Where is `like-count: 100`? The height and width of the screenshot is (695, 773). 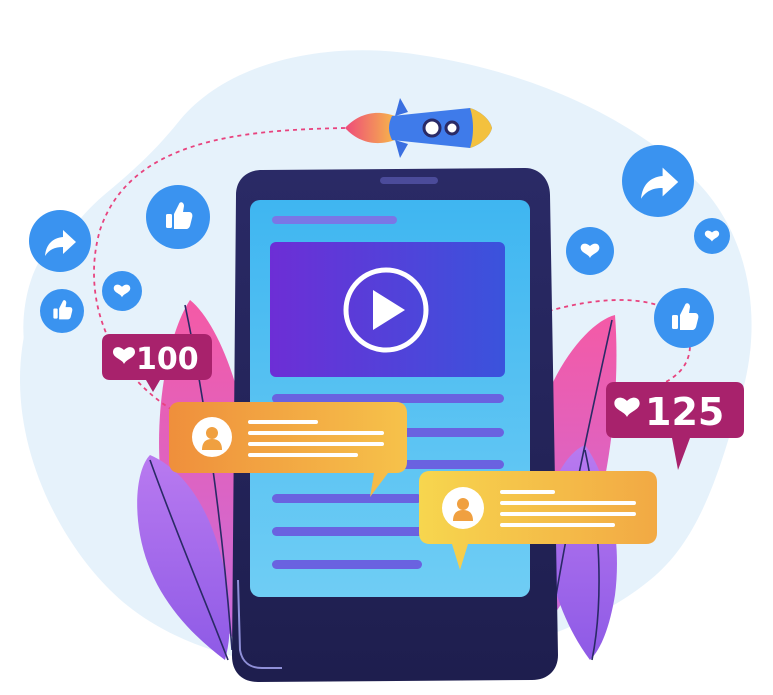
like-count: 100 is located at coordinates (167, 359).